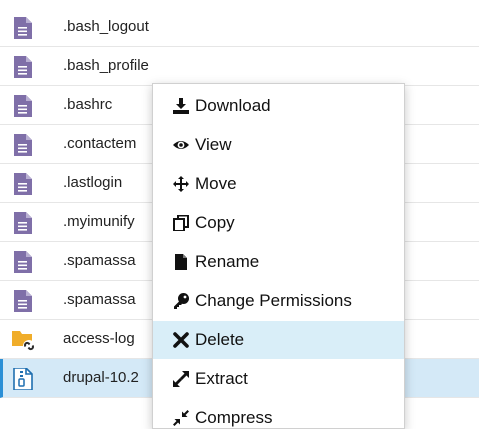 This screenshot has height=429, width=479. What do you see at coordinates (181, 223) in the screenshot?
I see `copy-icon` at bounding box center [181, 223].